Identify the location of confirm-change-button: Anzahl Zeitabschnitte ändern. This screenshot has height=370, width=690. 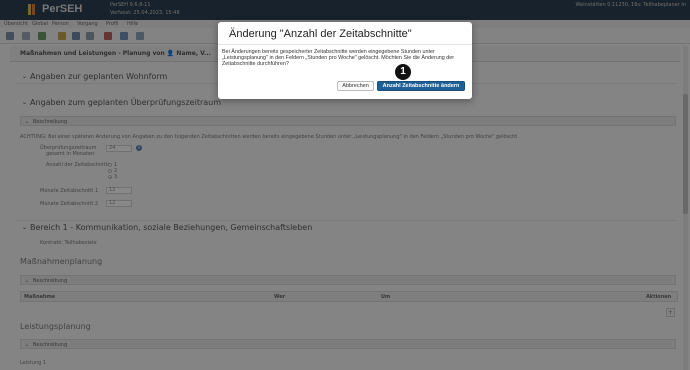
(421, 86).